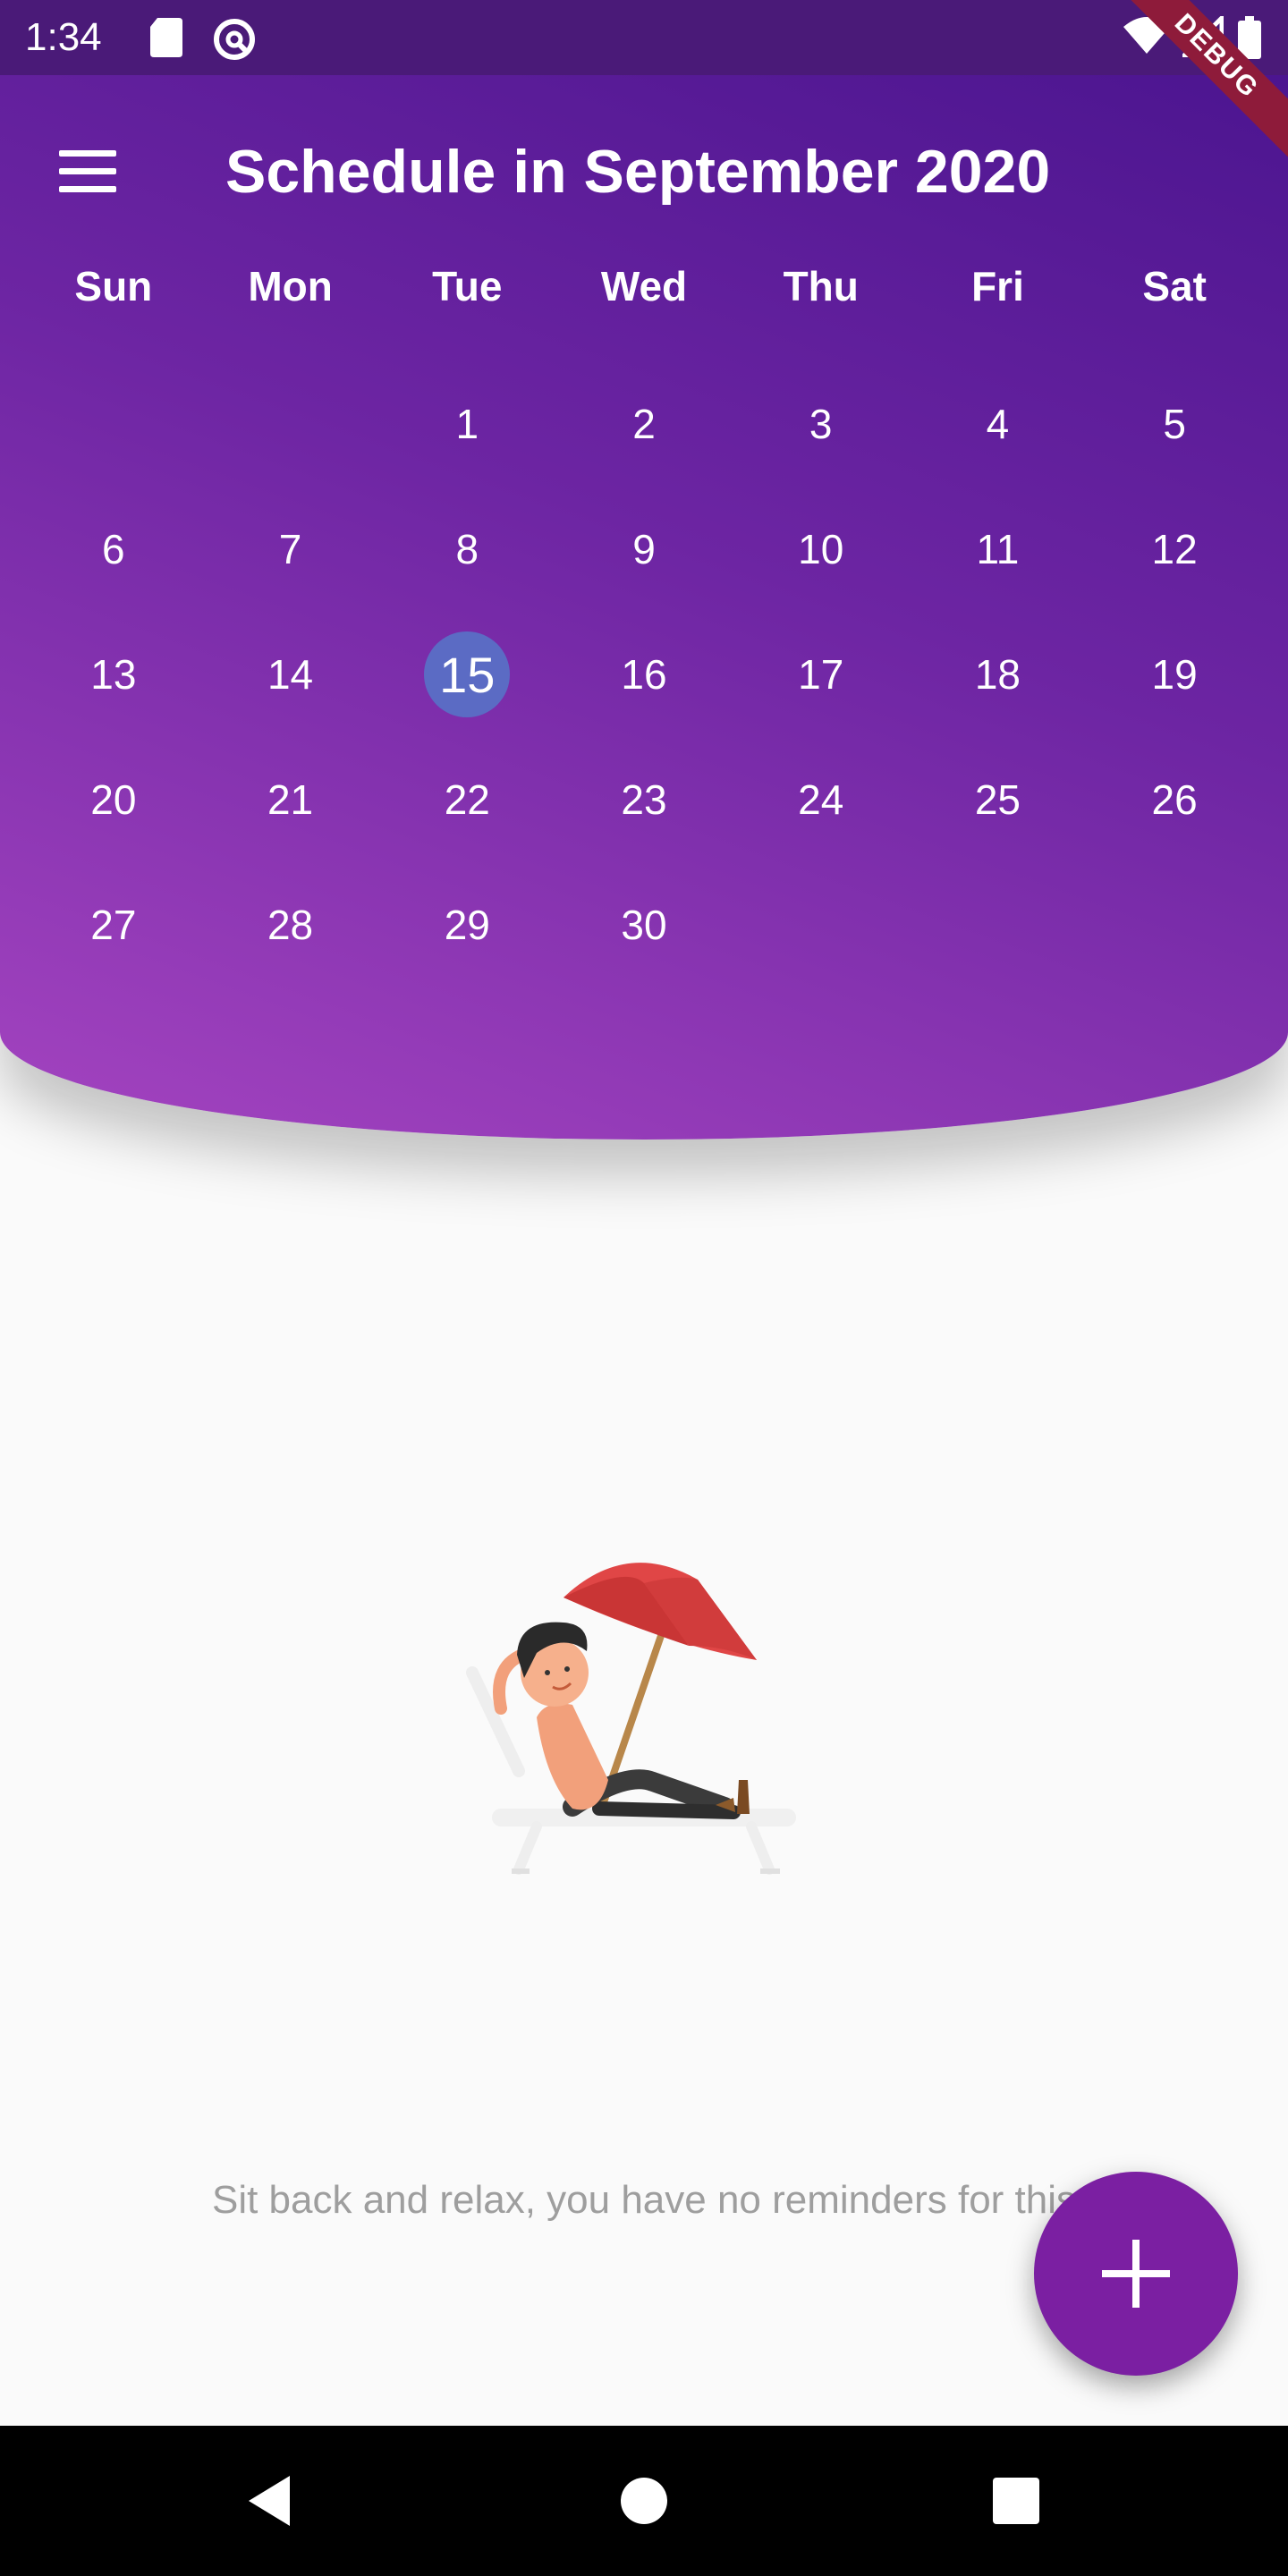 Image resolution: width=1288 pixels, height=2576 pixels. I want to click on calendar-day-cell: 24, so click(821, 799).